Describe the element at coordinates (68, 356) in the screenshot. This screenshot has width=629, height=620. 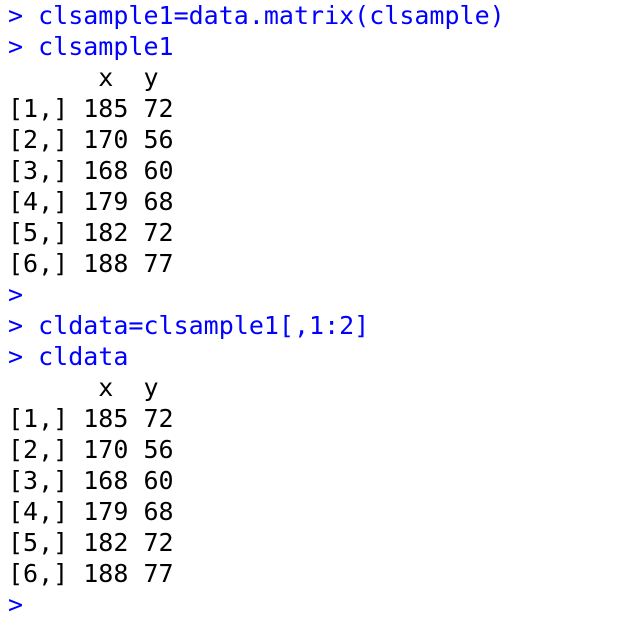
I see `console-input-line: > cldata` at that location.